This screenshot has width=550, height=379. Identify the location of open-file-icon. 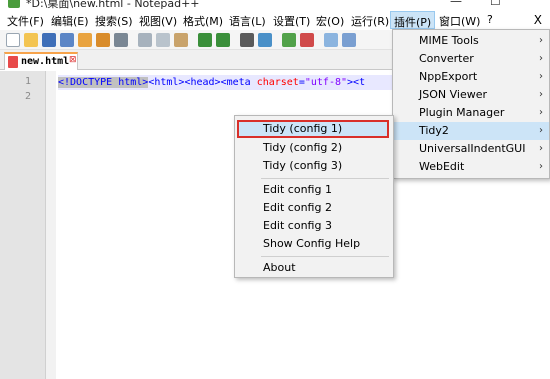
(31, 40).